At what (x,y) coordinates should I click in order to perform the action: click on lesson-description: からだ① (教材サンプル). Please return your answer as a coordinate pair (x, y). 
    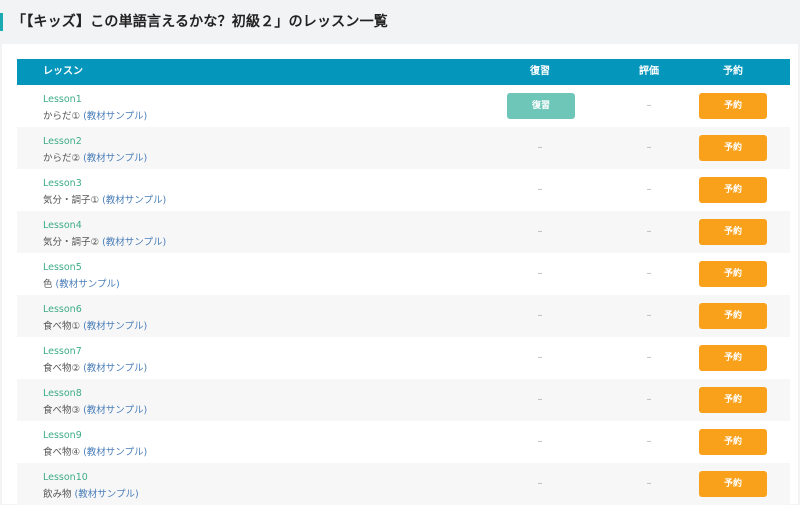
    Looking at the image, I should click on (95, 115).